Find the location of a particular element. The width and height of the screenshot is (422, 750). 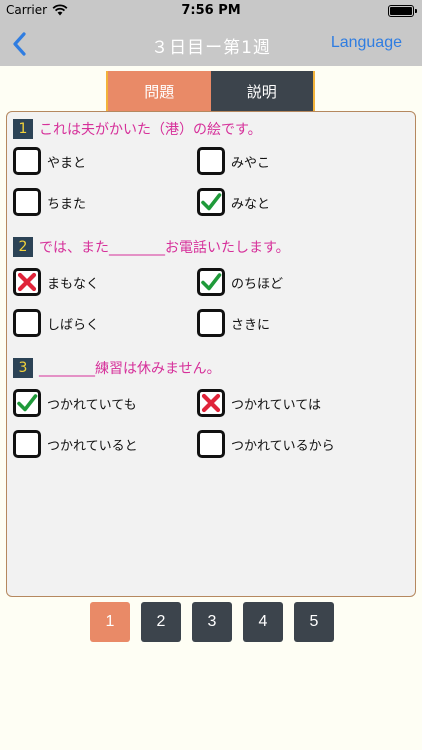

answer-option: つかれていては is located at coordinates (259, 403).